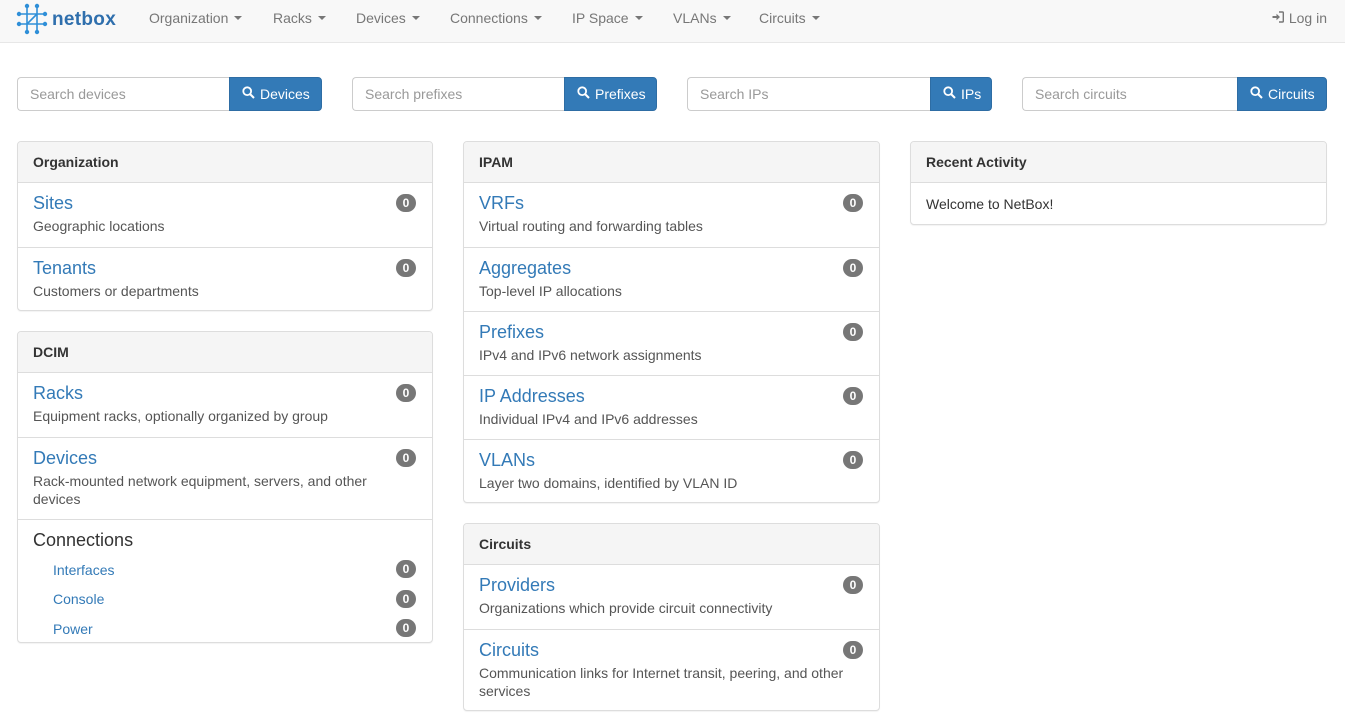  What do you see at coordinates (671, 396) in the screenshot?
I see `ip-addresses-link: IP Addresses` at bounding box center [671, 396].